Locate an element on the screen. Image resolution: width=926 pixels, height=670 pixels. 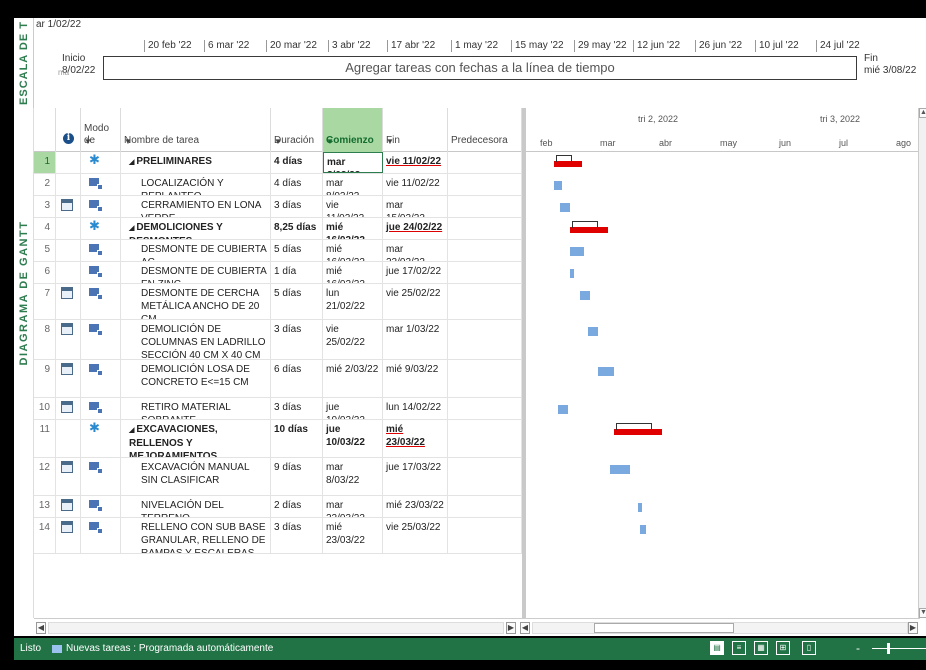
row-mode: ✱ is located at coordinates (101, 438).